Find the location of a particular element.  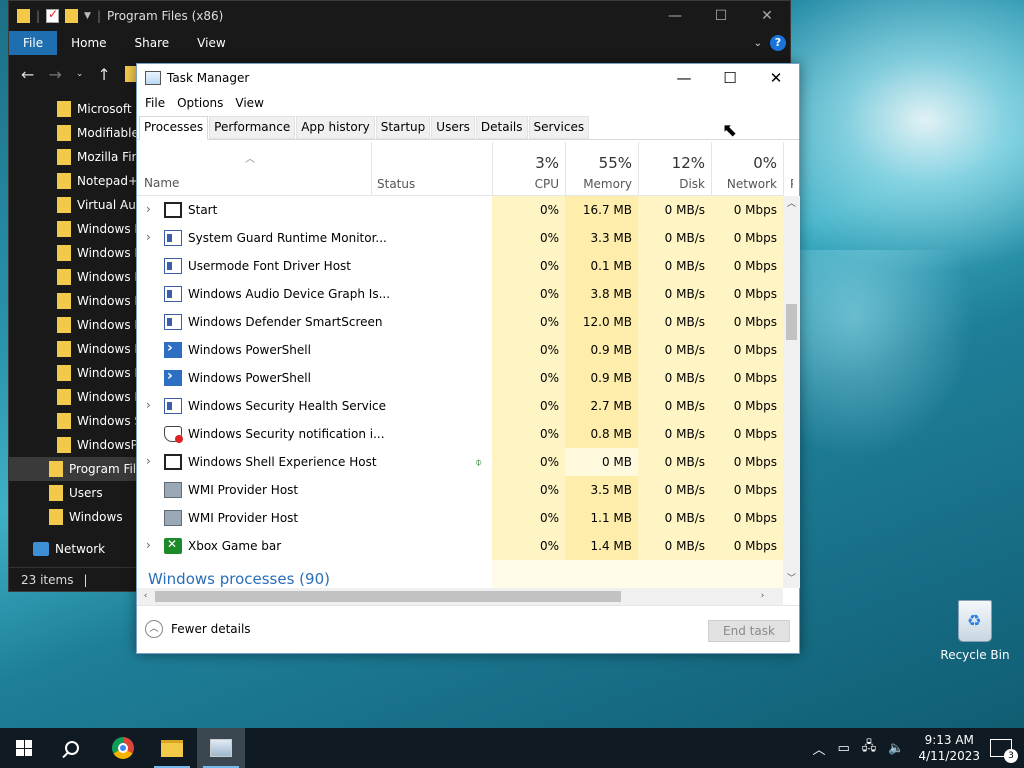

column-disk-header: 12% Disk is located at coordinates (674, 169).